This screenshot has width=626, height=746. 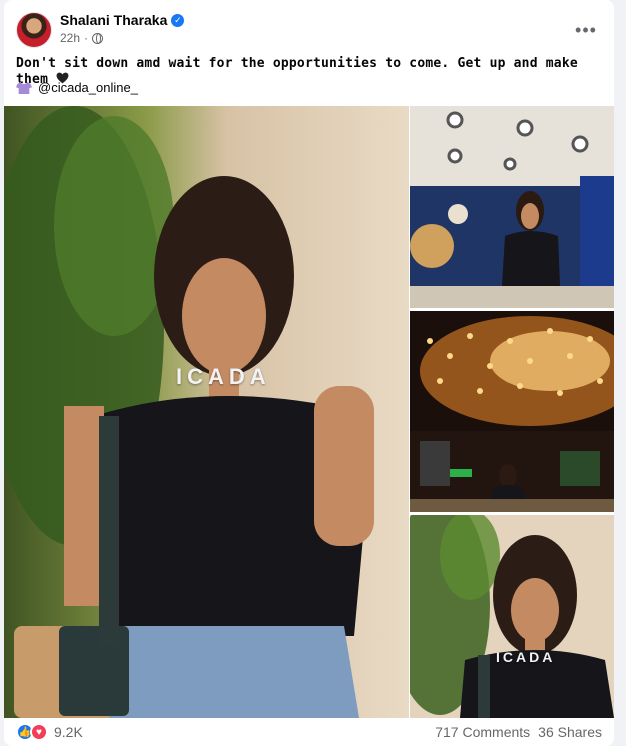 I want to click on tagged-account-link: @cicada_online_, so click(x=88, y=87).